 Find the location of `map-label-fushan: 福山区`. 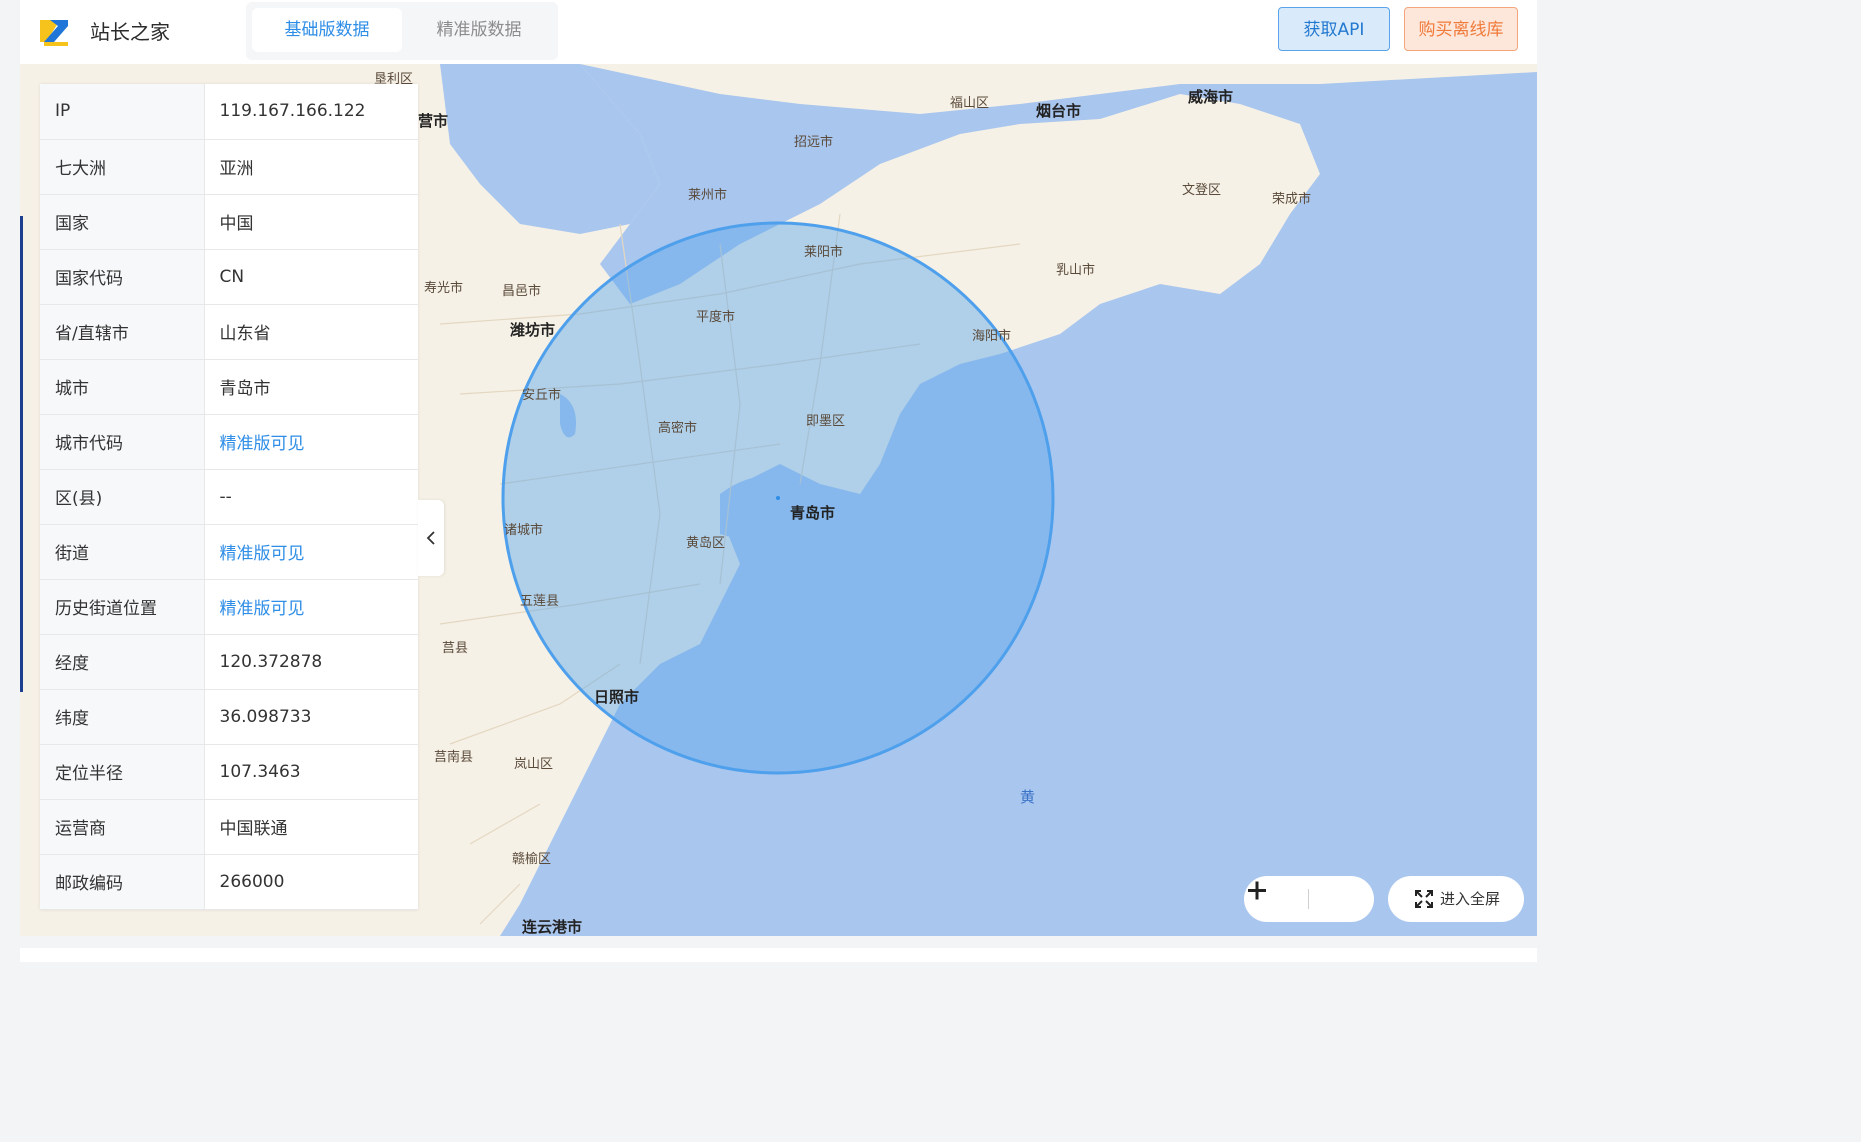

map-label-fushan: 福山区 is located at coordinates (970, 103).